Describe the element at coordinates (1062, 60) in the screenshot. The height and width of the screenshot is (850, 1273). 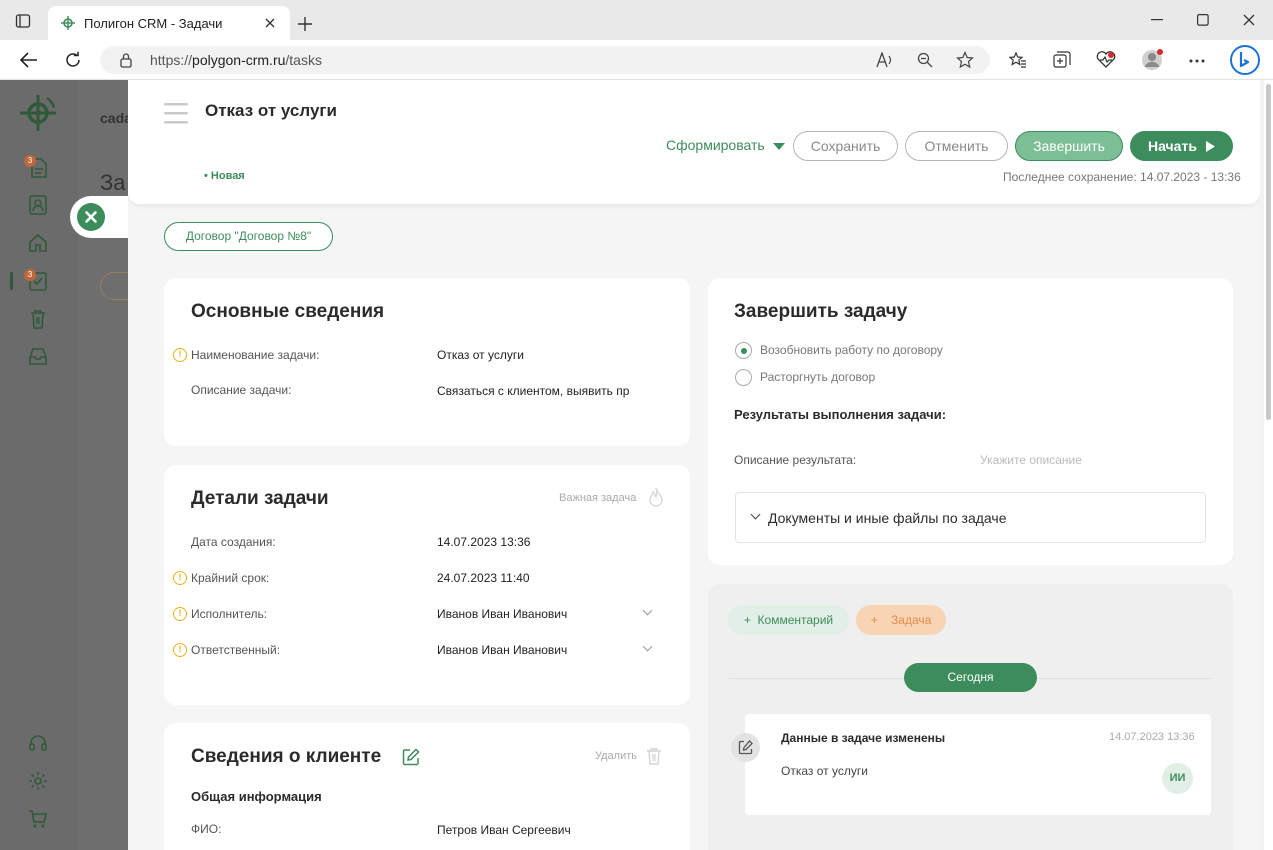
I see `collections-icon` at that location.